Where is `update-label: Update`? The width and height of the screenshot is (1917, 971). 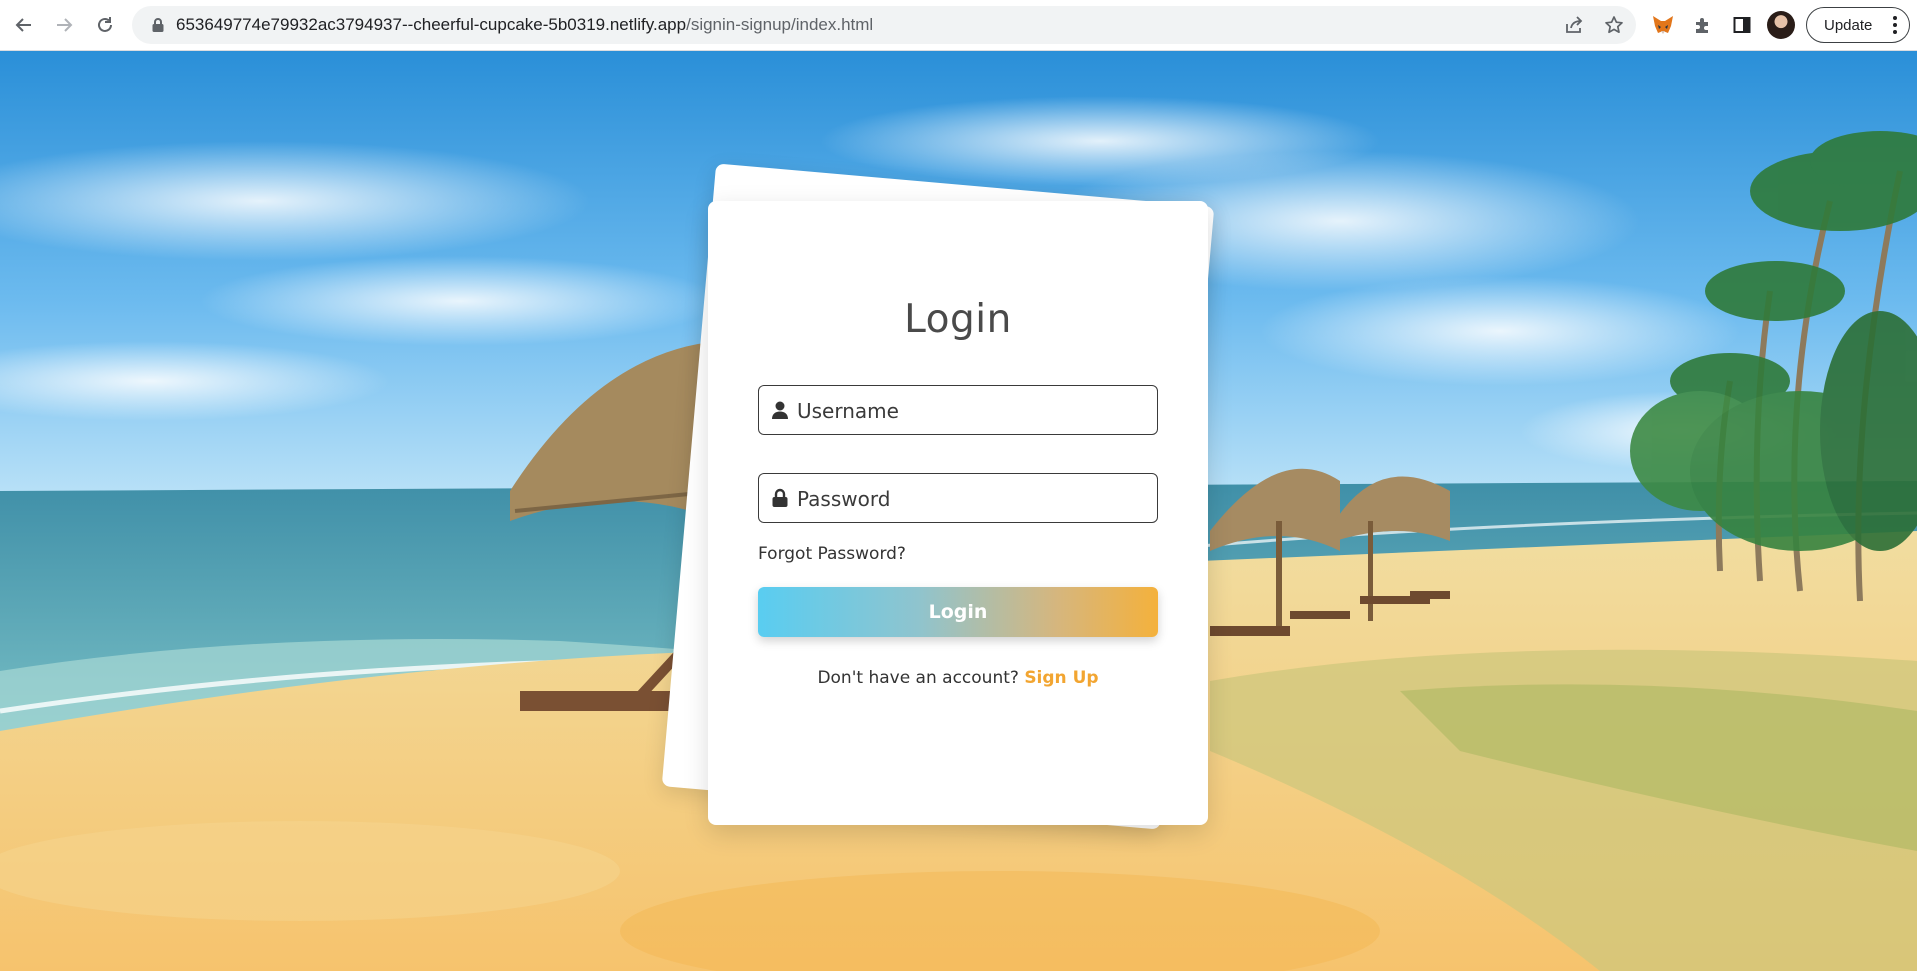 update-label: Update is located at coordinates (1848, 25).